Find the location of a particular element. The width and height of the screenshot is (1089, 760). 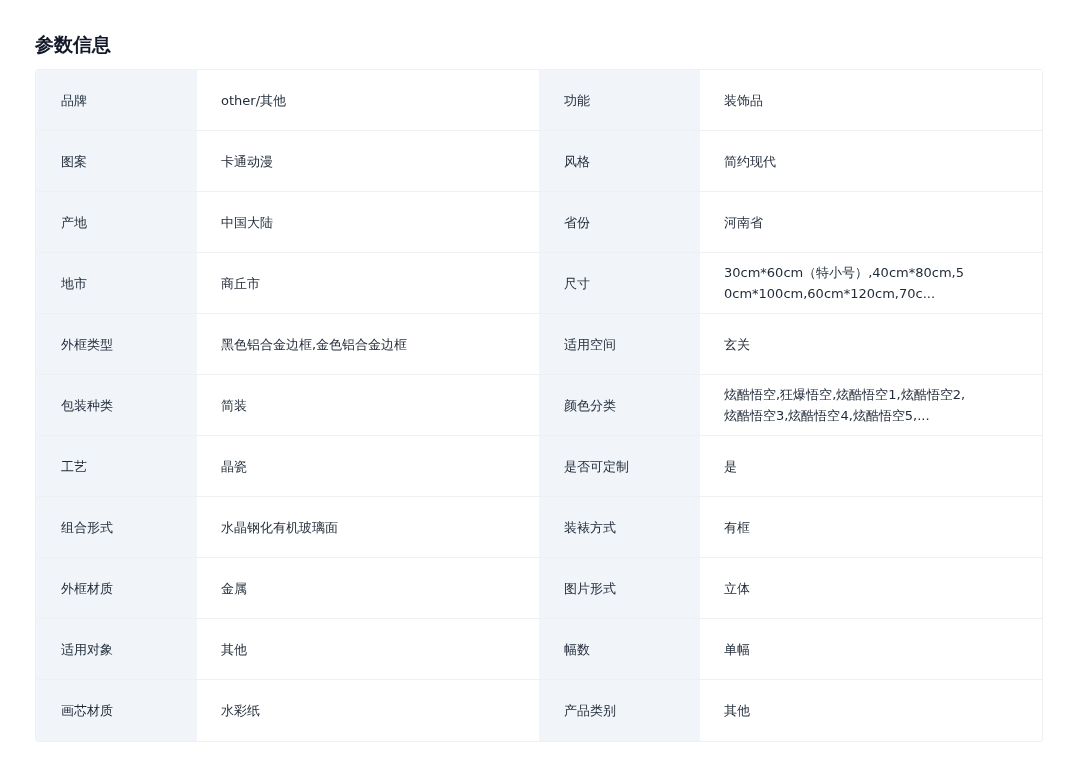

parameter-label: 风格 is located at coordinates (577, 161).